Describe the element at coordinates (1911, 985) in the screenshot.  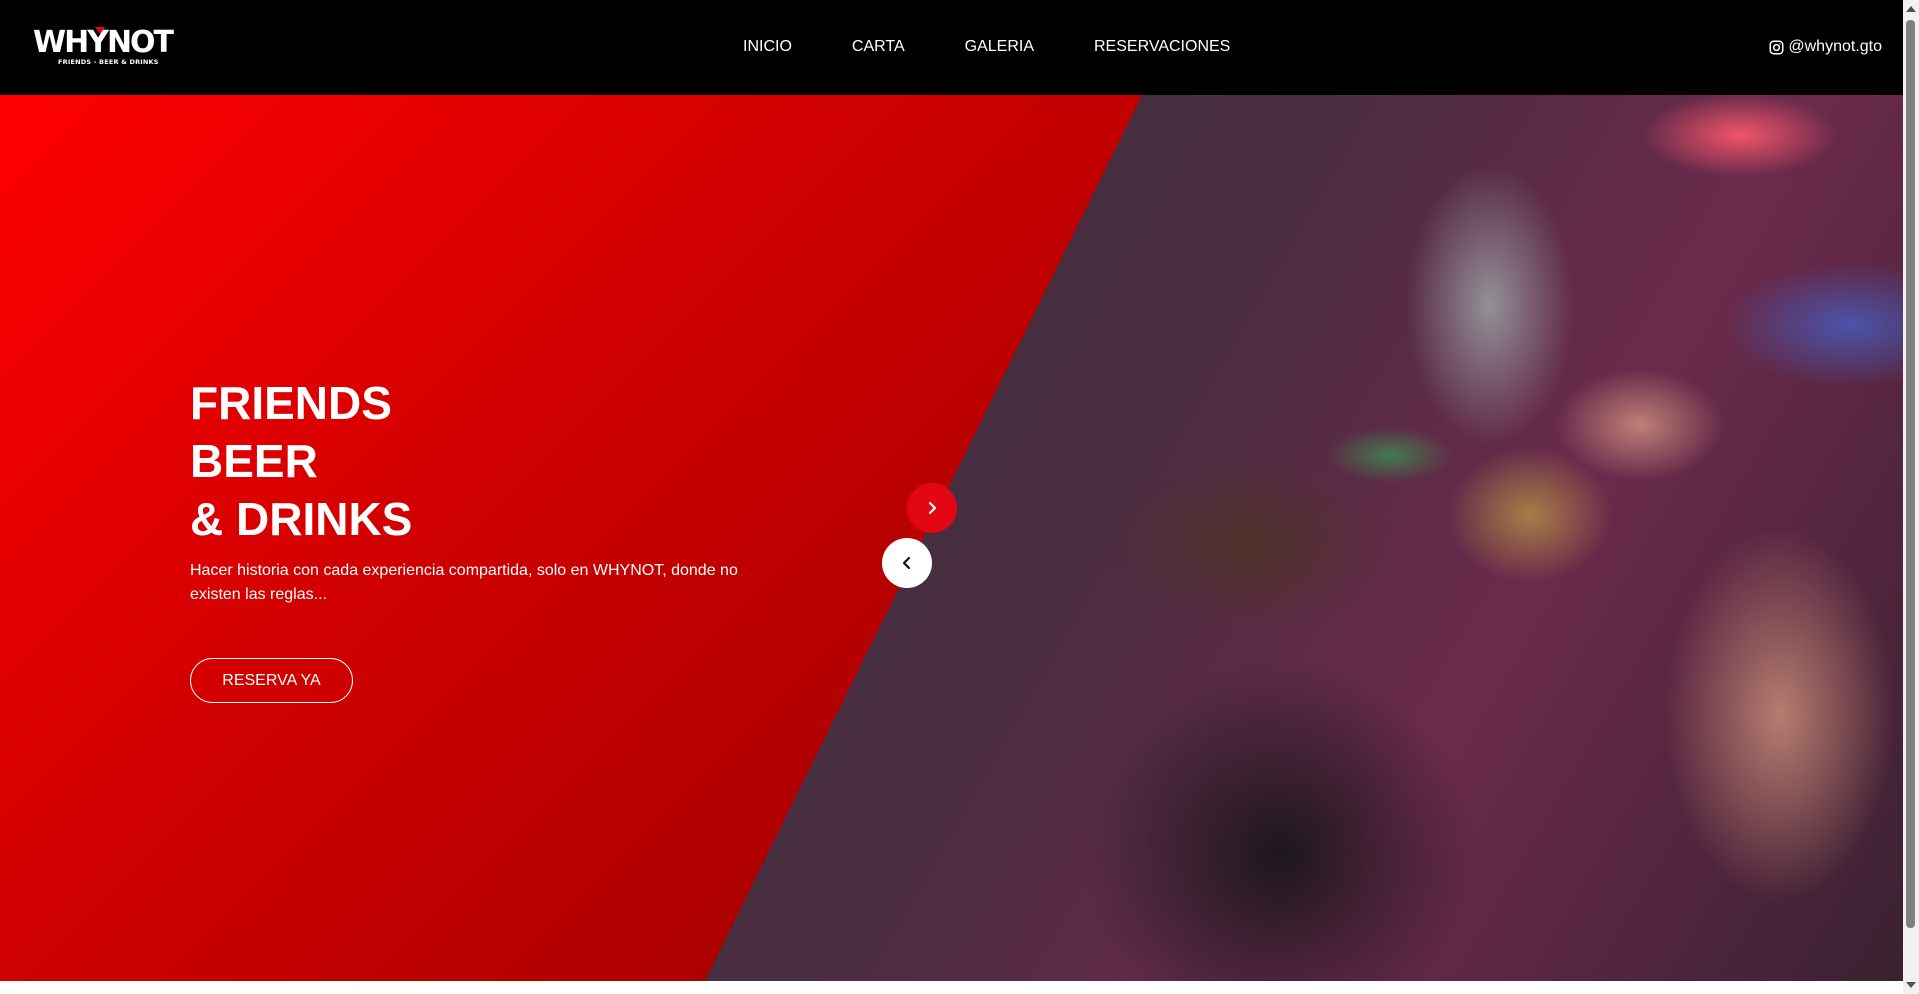
I see `scroll-down-icon` at that location.